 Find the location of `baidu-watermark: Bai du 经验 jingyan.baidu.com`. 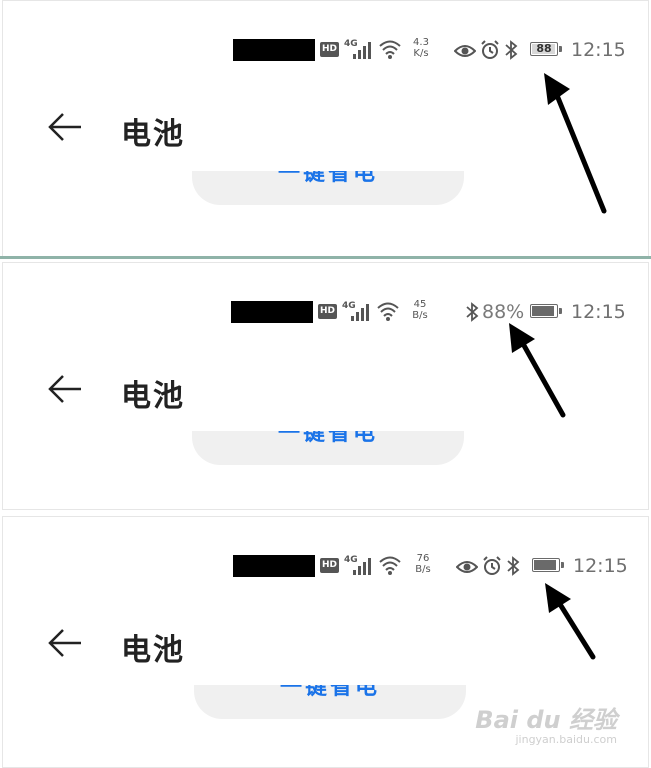

baidu-watermark: Bai du 经验 jingyan.baidu.com is located at coordinates (546, 723).